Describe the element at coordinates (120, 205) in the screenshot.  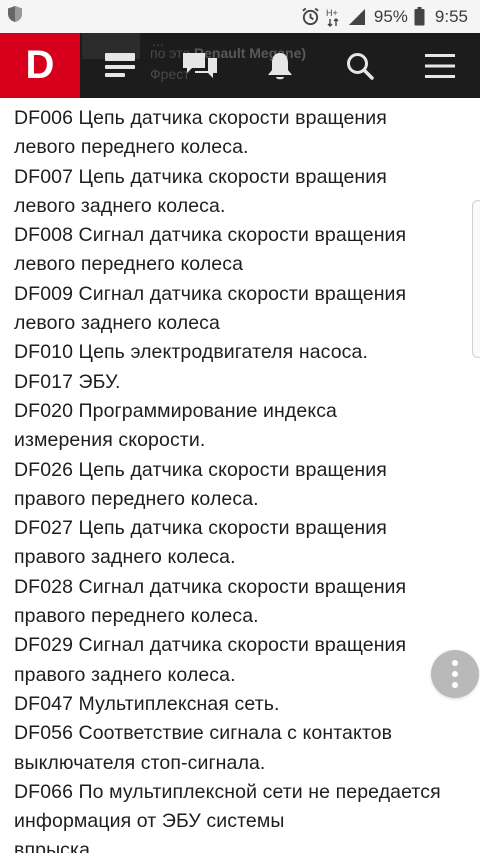
I see `text-line: левого заднего колеса.` at that location.